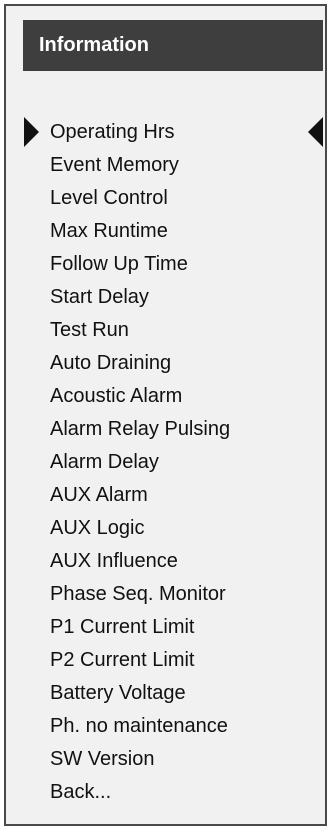 The height and width of the screenshot is (832, 333). I want to click on menu-item-event-memory: Event Memory, so click(114, 165).